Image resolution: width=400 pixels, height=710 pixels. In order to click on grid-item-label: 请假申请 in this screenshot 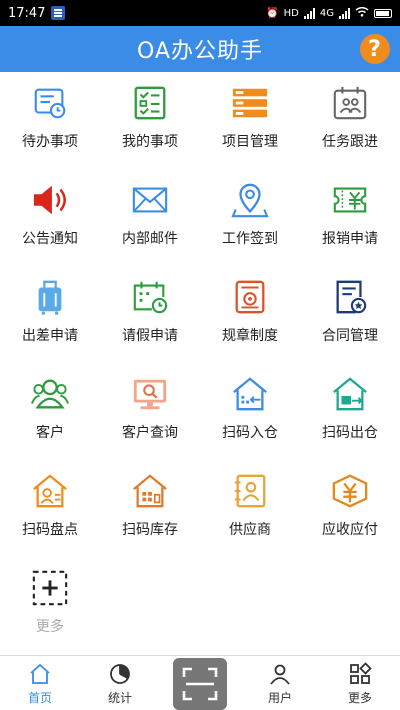, I will do `click(150, 336)`.